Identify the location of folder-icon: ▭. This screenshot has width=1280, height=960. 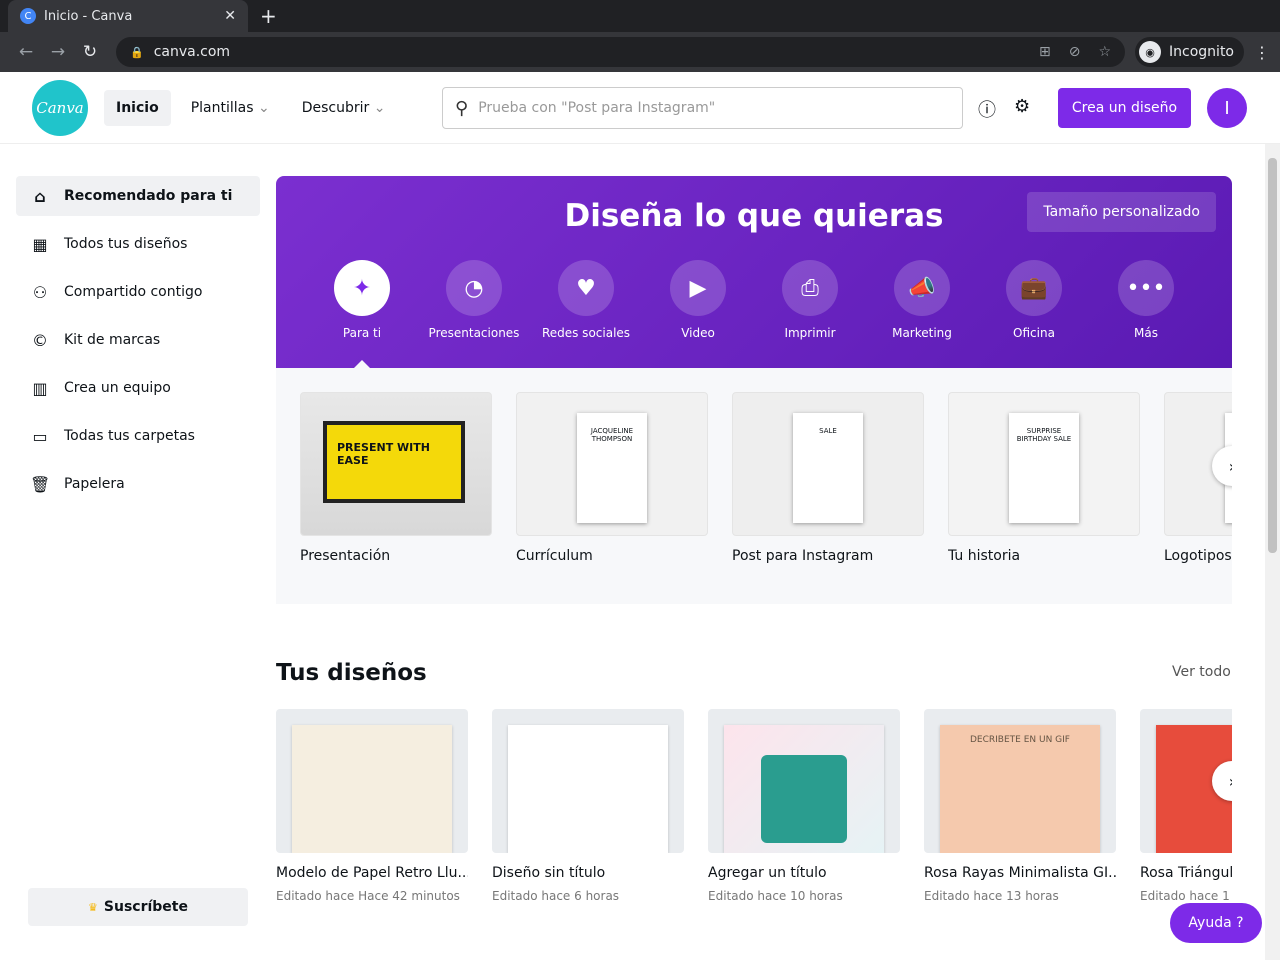
(40, 436).